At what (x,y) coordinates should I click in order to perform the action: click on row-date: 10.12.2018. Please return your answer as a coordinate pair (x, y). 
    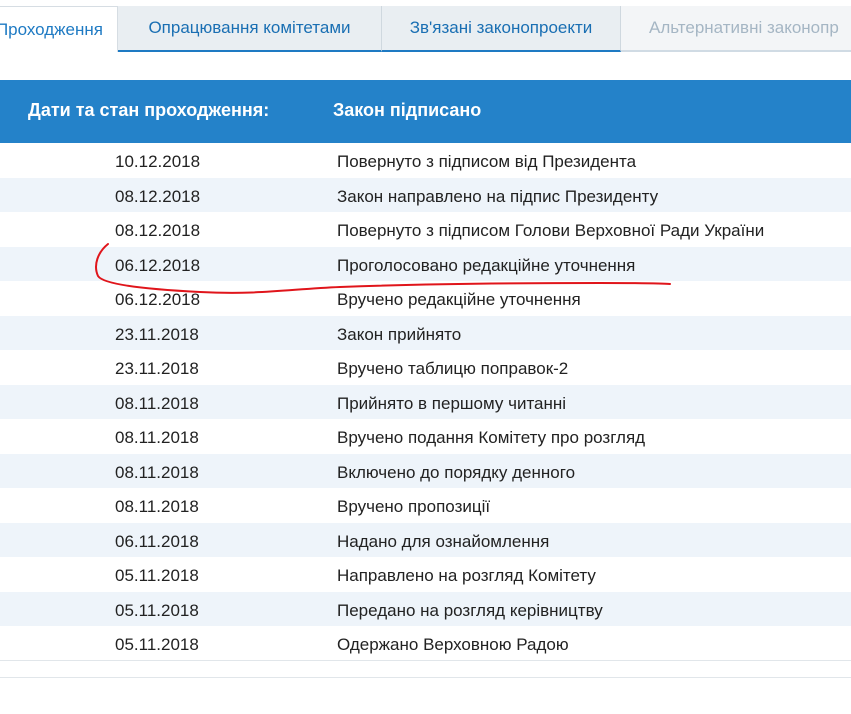
    Looking at the image, I should click on (158, 161).